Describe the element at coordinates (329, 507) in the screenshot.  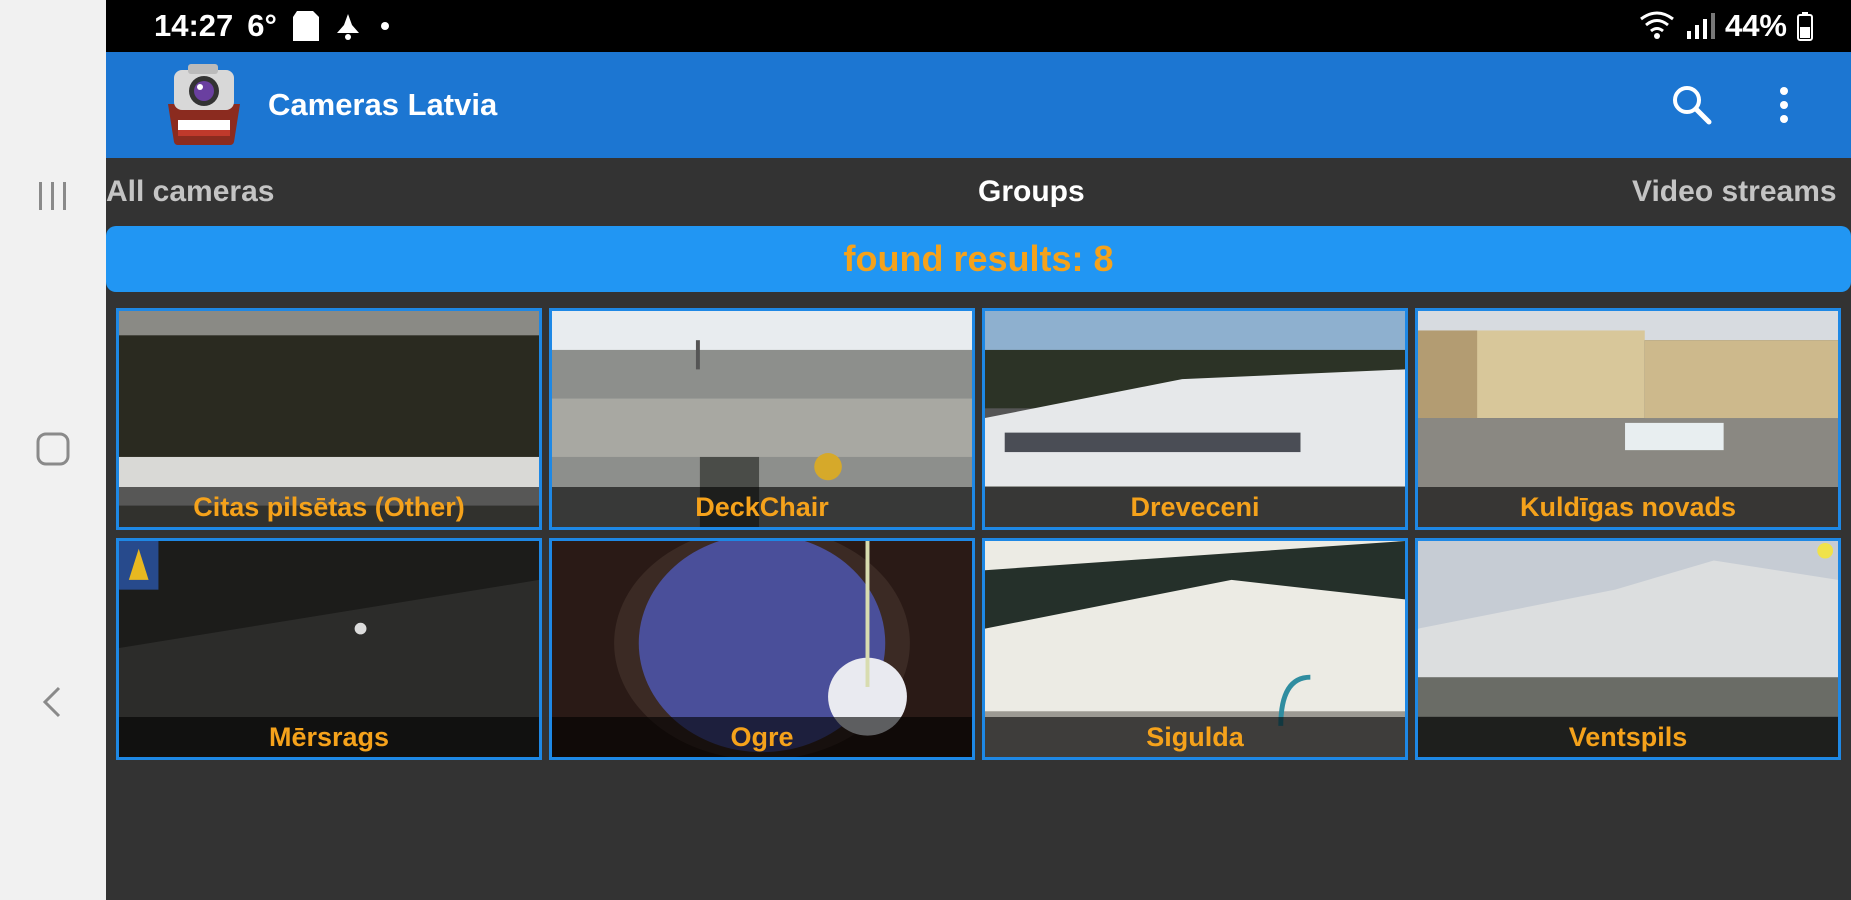
I see `group-label: Citas pilsētas (Other)` at that location.